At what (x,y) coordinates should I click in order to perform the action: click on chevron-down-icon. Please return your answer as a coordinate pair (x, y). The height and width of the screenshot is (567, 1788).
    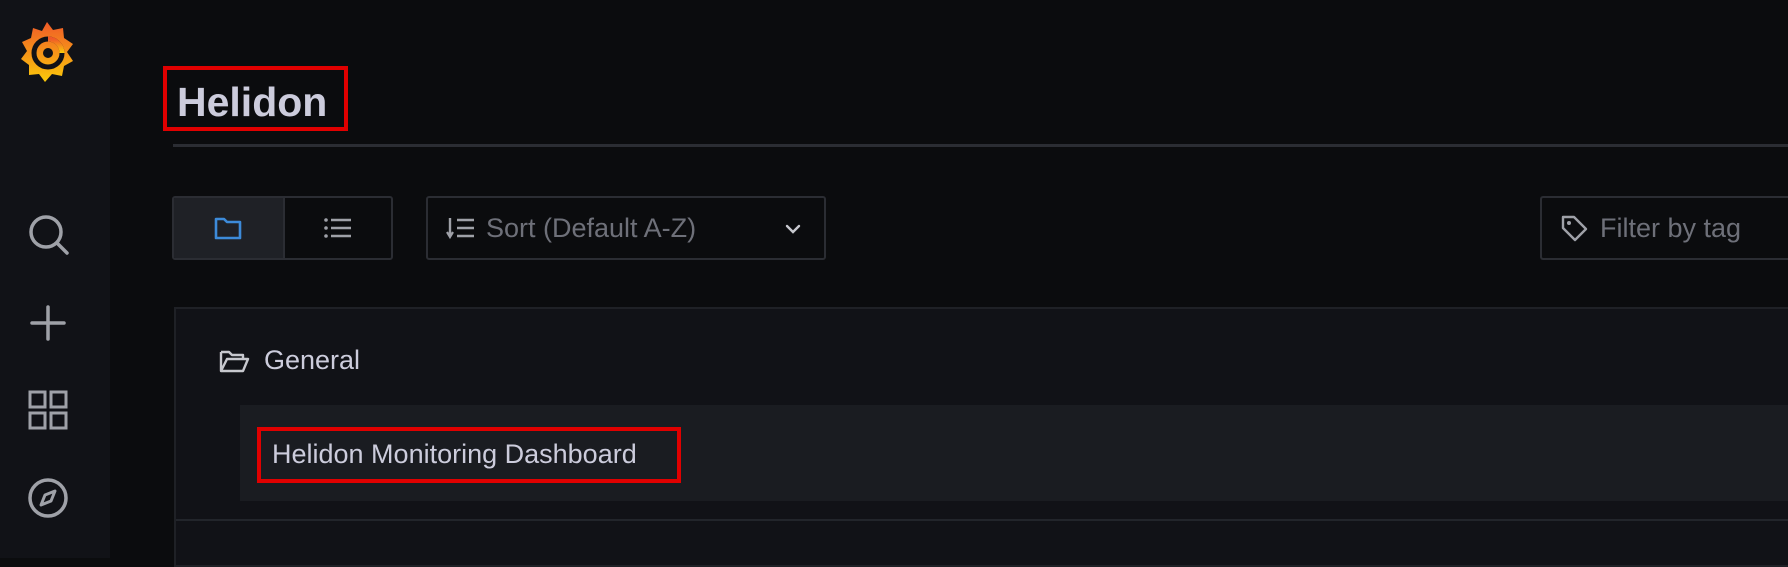
    Looking at the image, I should click on (793, 229).